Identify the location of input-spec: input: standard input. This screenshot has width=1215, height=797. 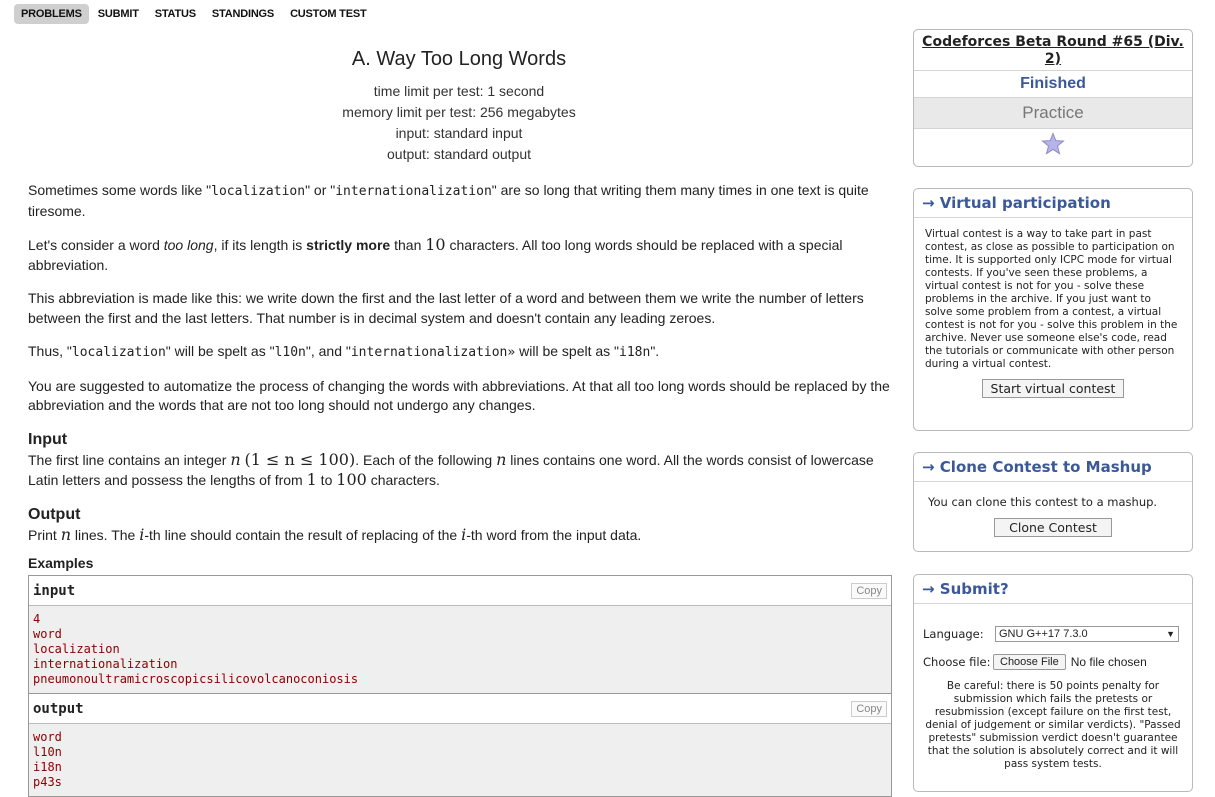
(459, 133).